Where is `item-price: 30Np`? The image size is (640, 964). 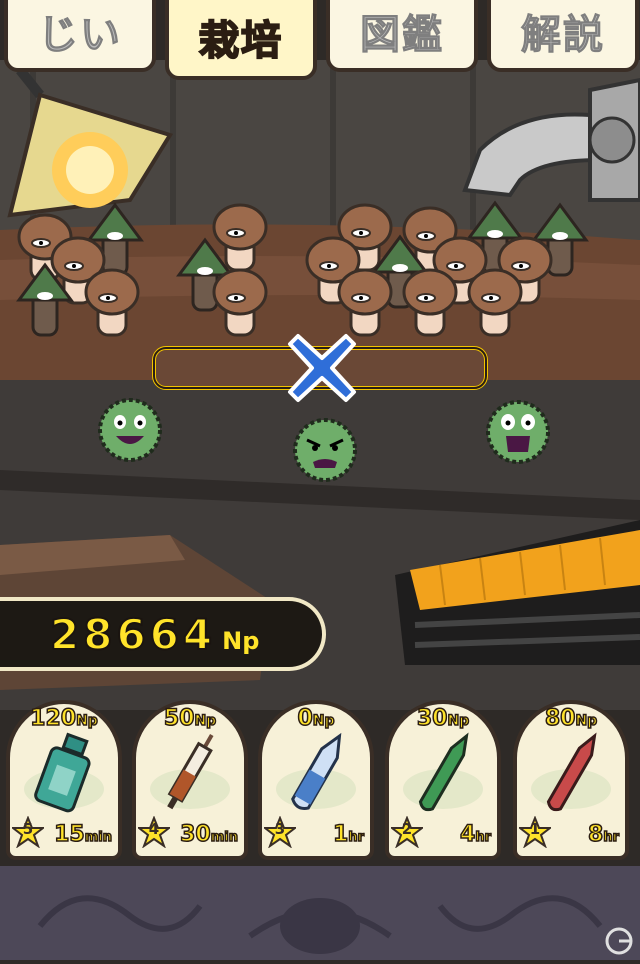 item-price: 30Np is located at coordinates (443, 718).